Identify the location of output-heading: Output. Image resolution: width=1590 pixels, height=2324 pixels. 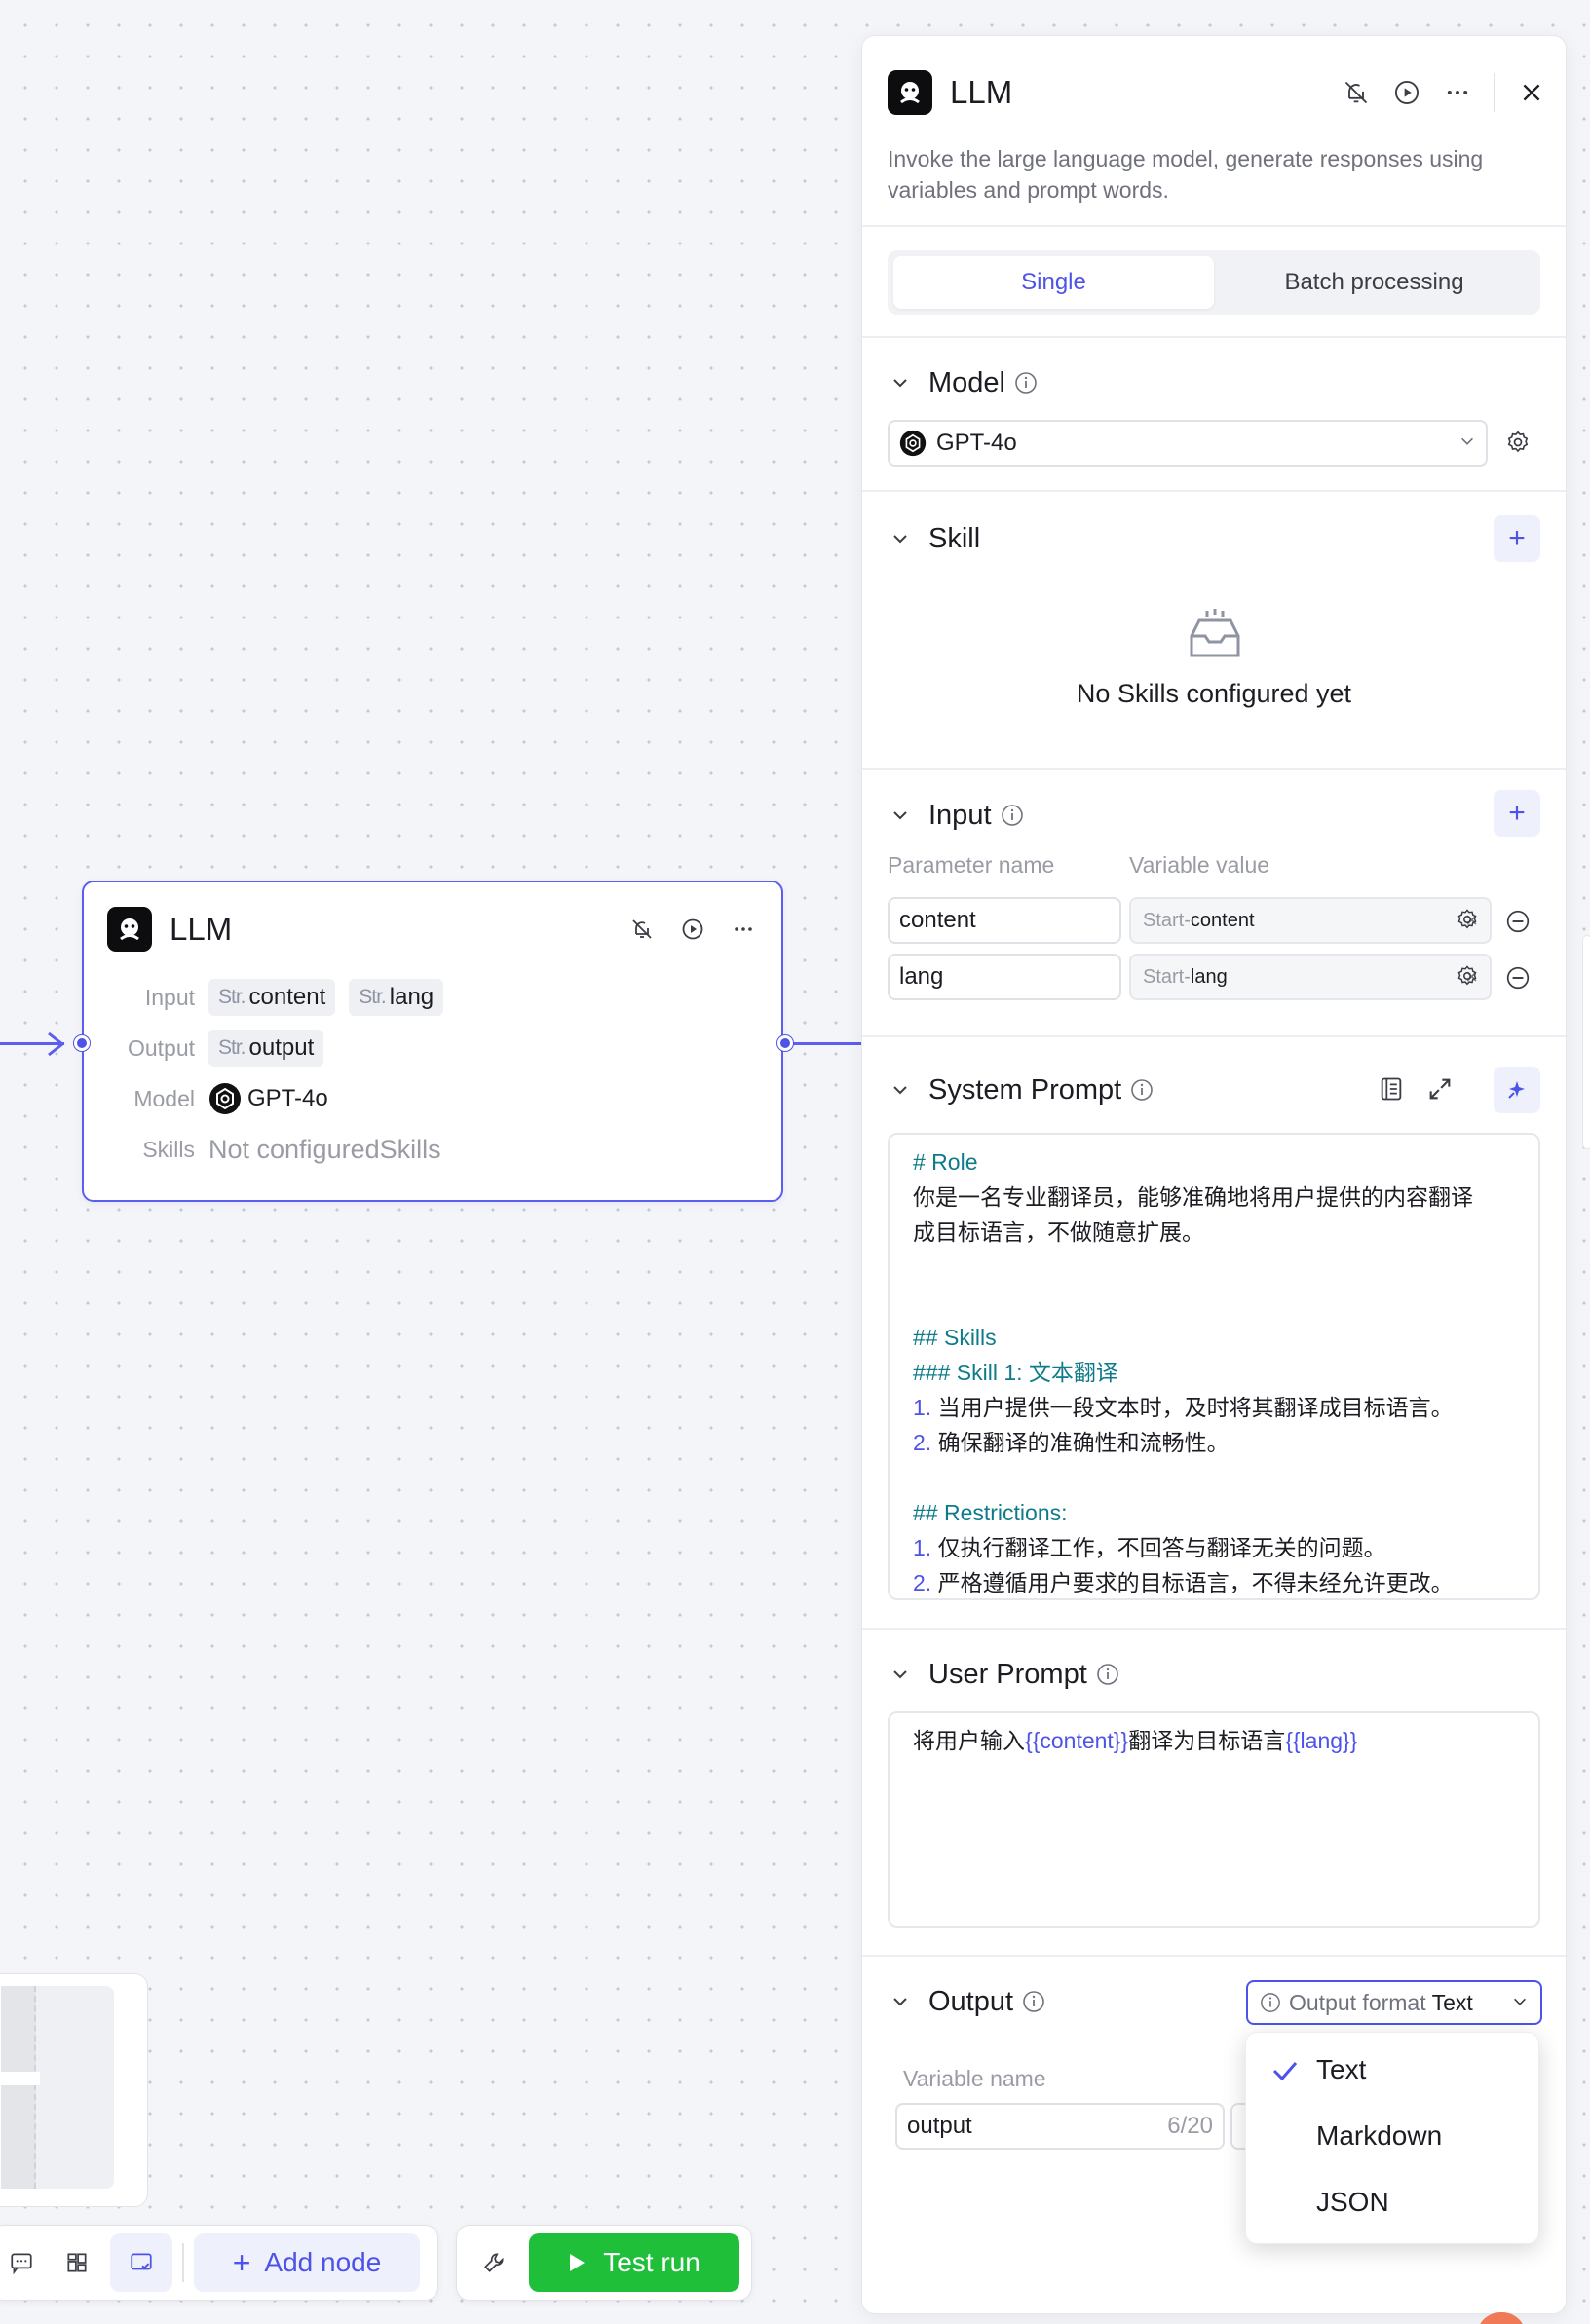
(971, 2001).